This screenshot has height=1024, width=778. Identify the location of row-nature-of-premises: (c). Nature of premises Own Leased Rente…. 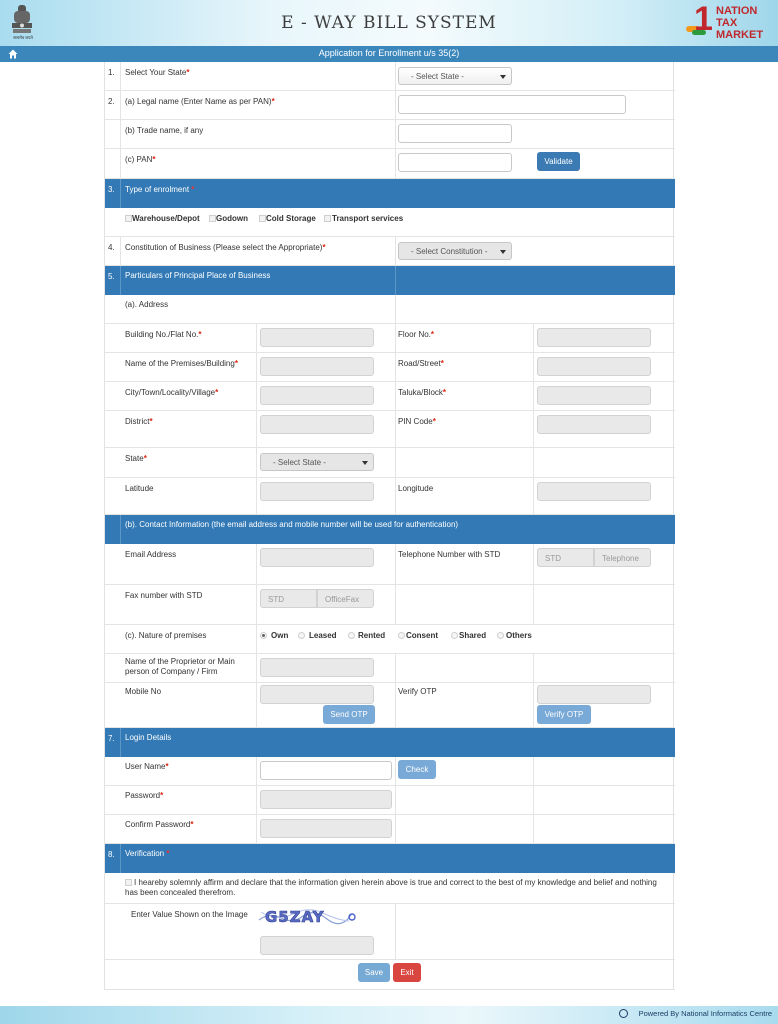
(390, 639).